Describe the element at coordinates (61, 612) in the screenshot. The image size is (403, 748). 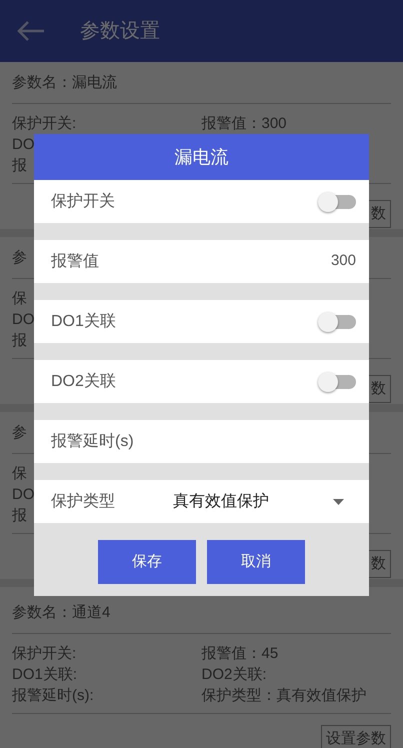
I see `parameter-name: 参数名：通道4` at that location.